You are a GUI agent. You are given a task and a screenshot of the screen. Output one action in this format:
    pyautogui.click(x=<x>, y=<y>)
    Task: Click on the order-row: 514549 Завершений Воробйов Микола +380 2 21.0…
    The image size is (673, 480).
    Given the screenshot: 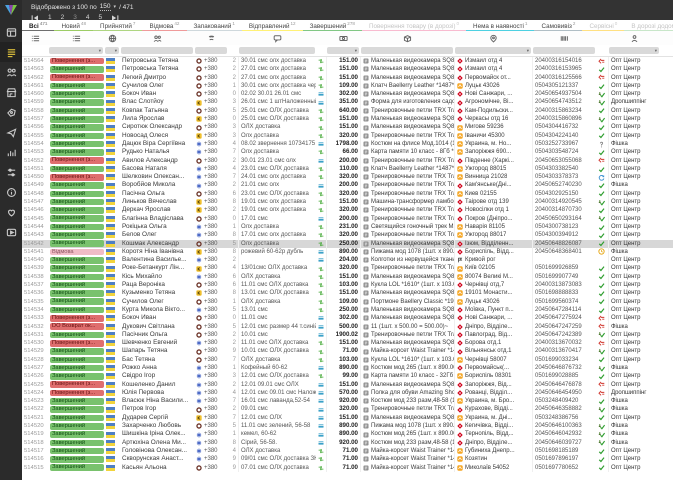 What is the action you would take?
    pyautogui.click(x=347, y=185)
    